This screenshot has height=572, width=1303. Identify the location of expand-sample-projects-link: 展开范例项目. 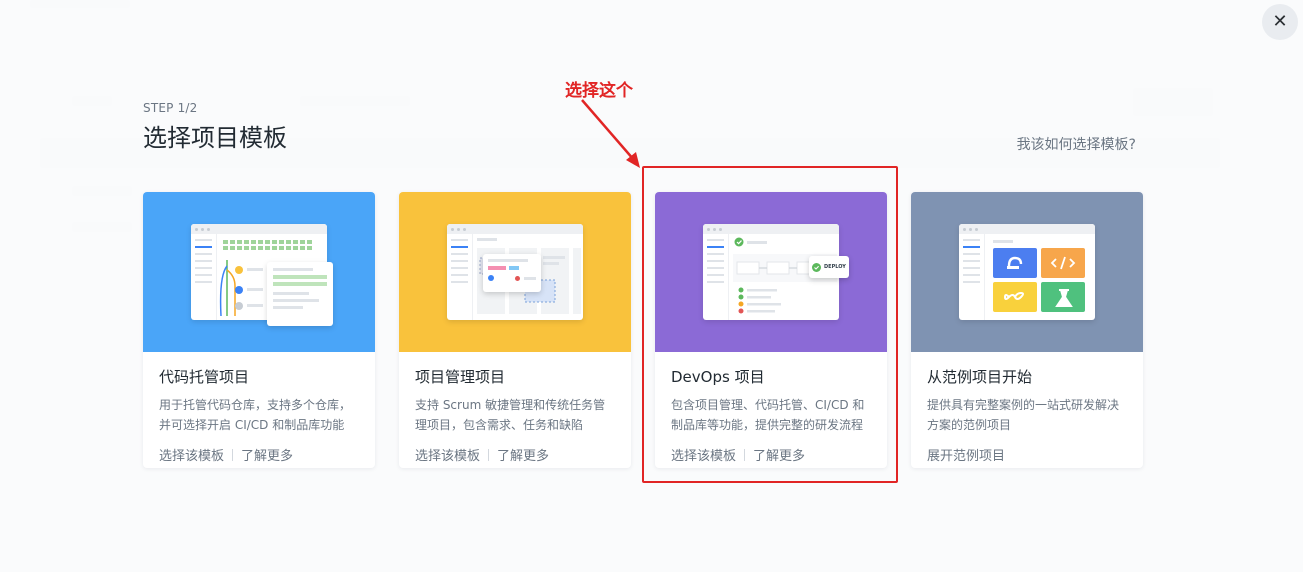
(966, 454).